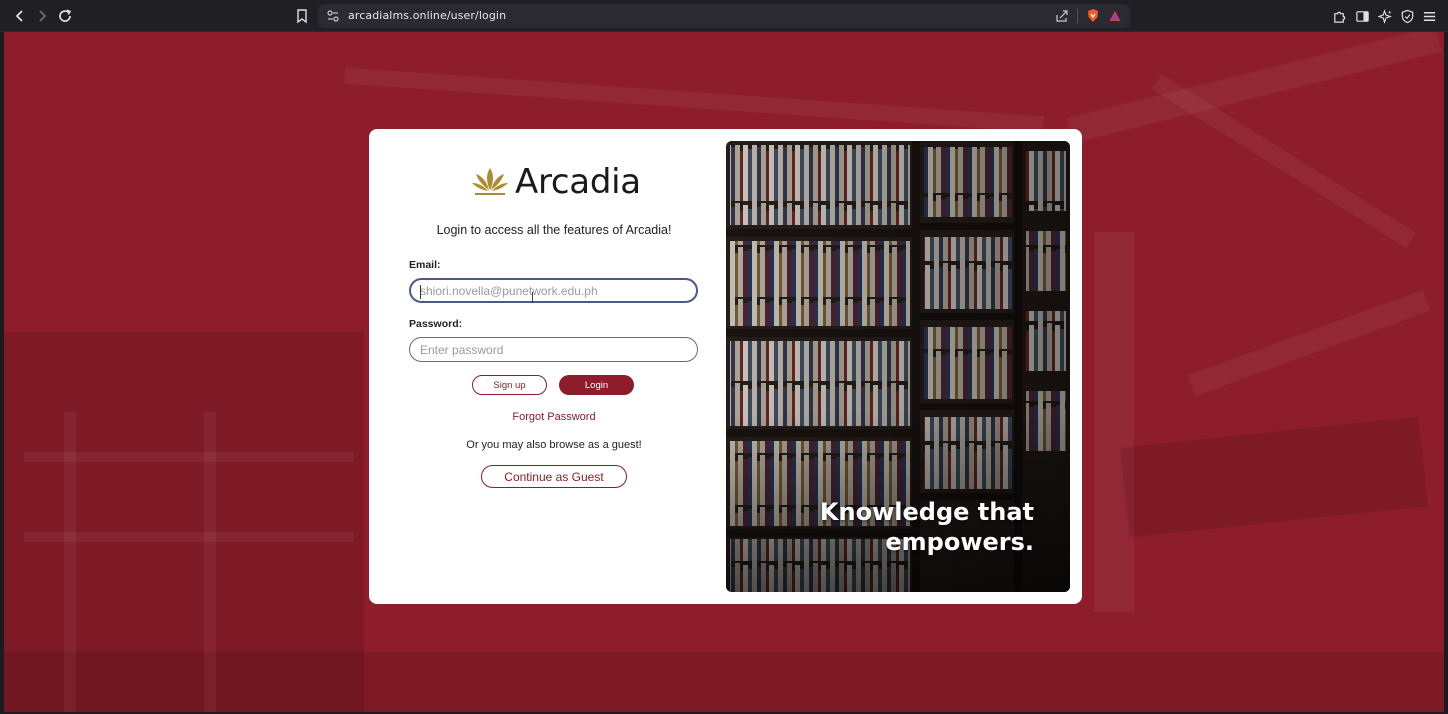  What do you see at coordinates (509, 385) in the screenshot?
I see `sign-up-button: Sign up` at bounding box center [509, 385].